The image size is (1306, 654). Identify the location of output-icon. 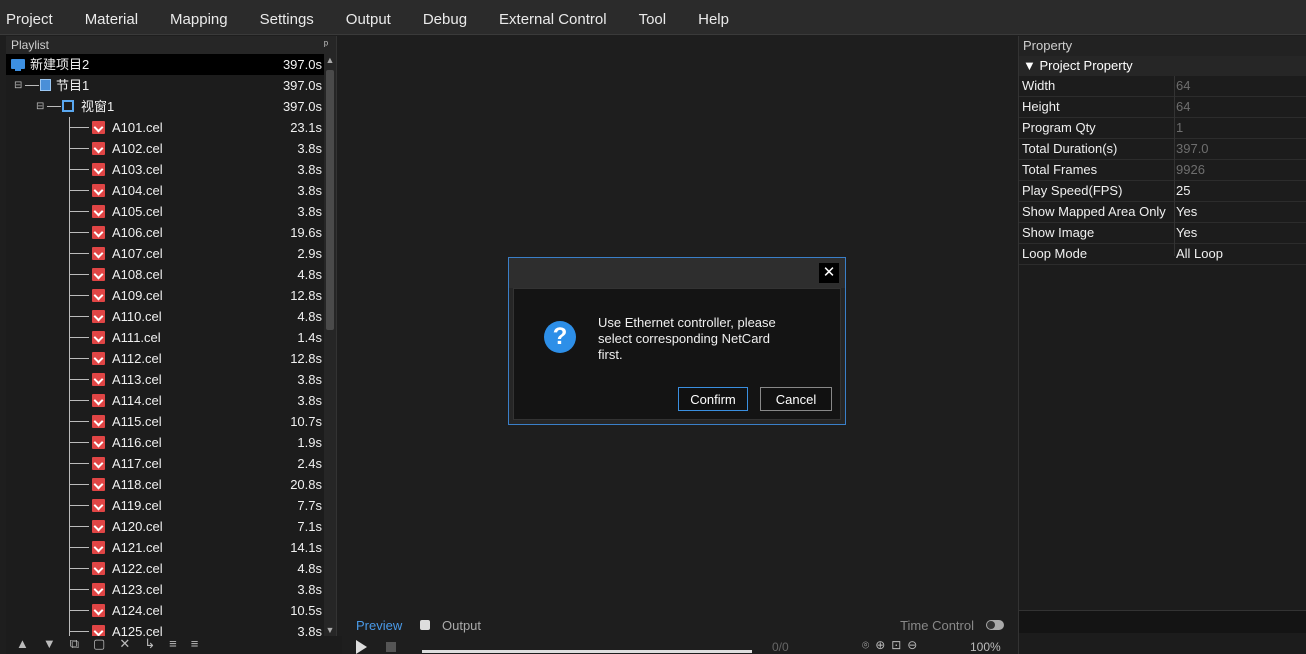
(425, 625).